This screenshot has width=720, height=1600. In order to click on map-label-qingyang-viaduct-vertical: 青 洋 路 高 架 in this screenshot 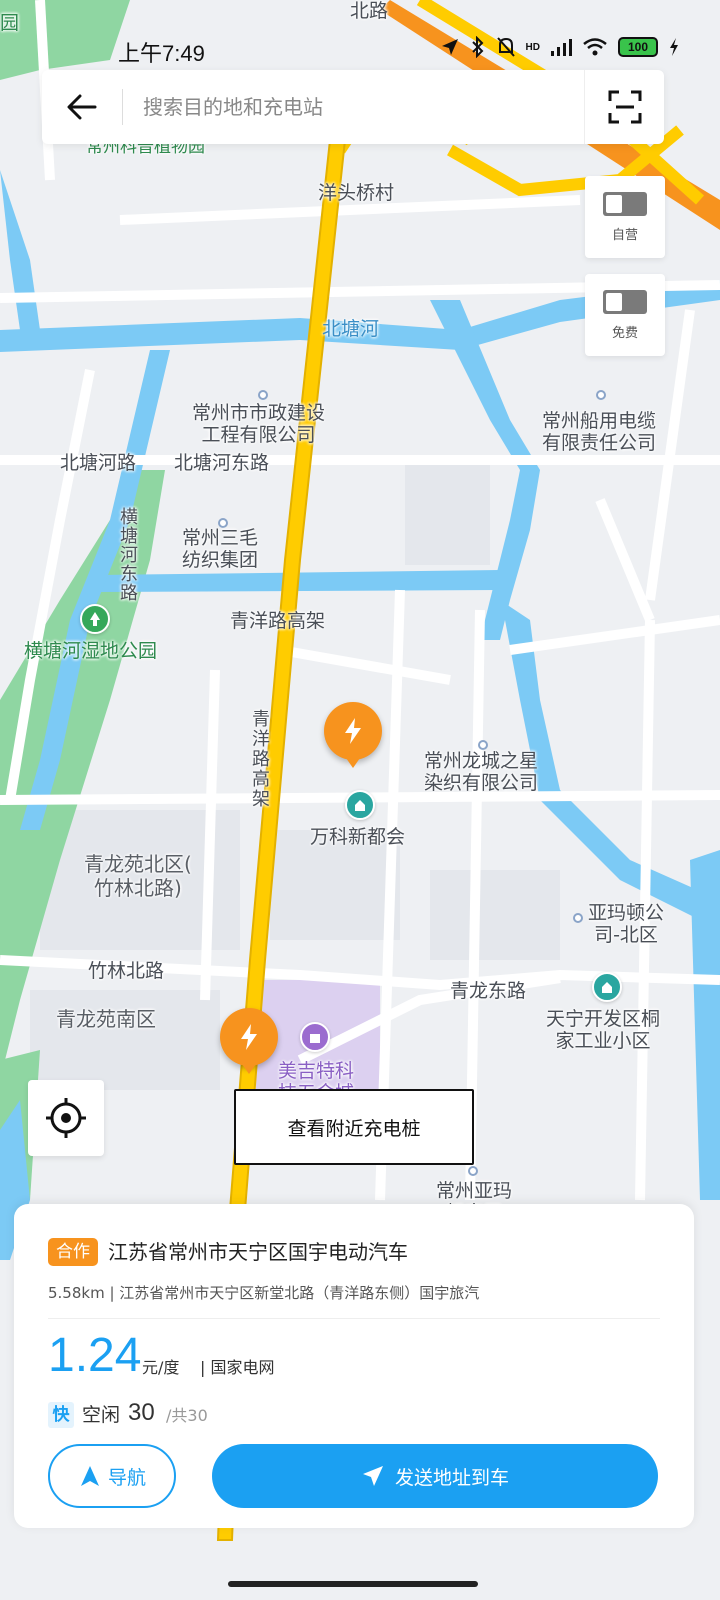, I will do `click(261, 759)`.